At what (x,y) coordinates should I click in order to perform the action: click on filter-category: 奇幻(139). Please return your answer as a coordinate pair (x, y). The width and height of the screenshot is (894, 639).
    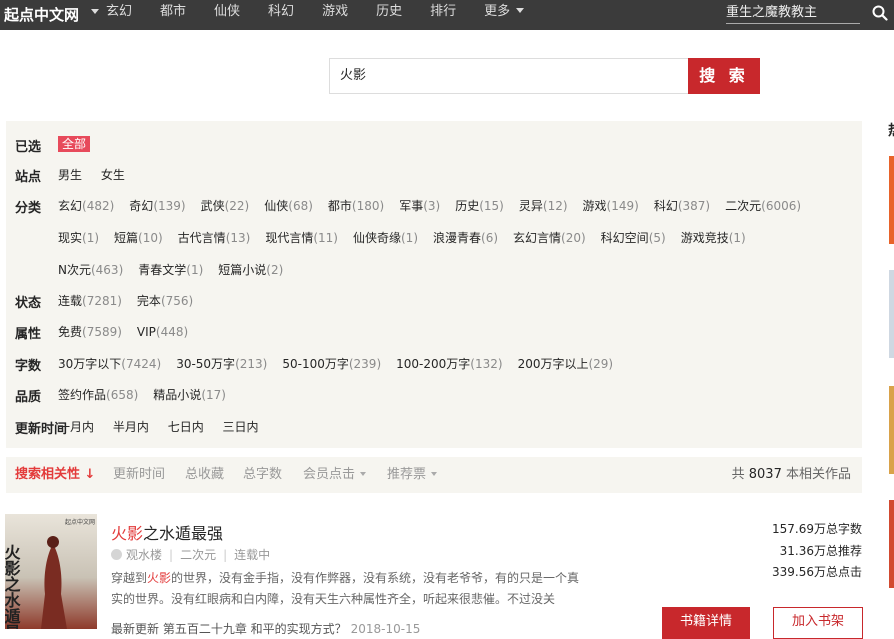
    Looking at the image, I should click on (157, 205).